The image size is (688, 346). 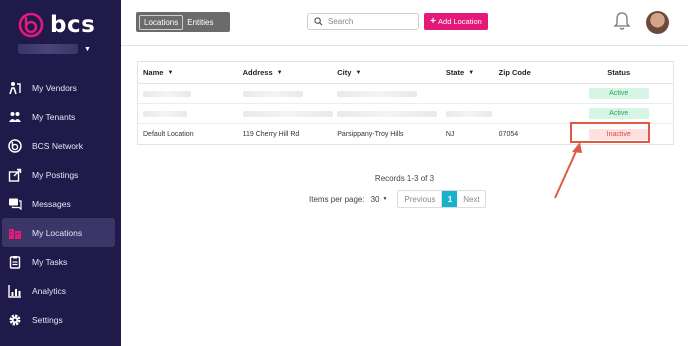 I want to click on sidebar-item-my-postings: My Postings, so click(x=60, y=174).